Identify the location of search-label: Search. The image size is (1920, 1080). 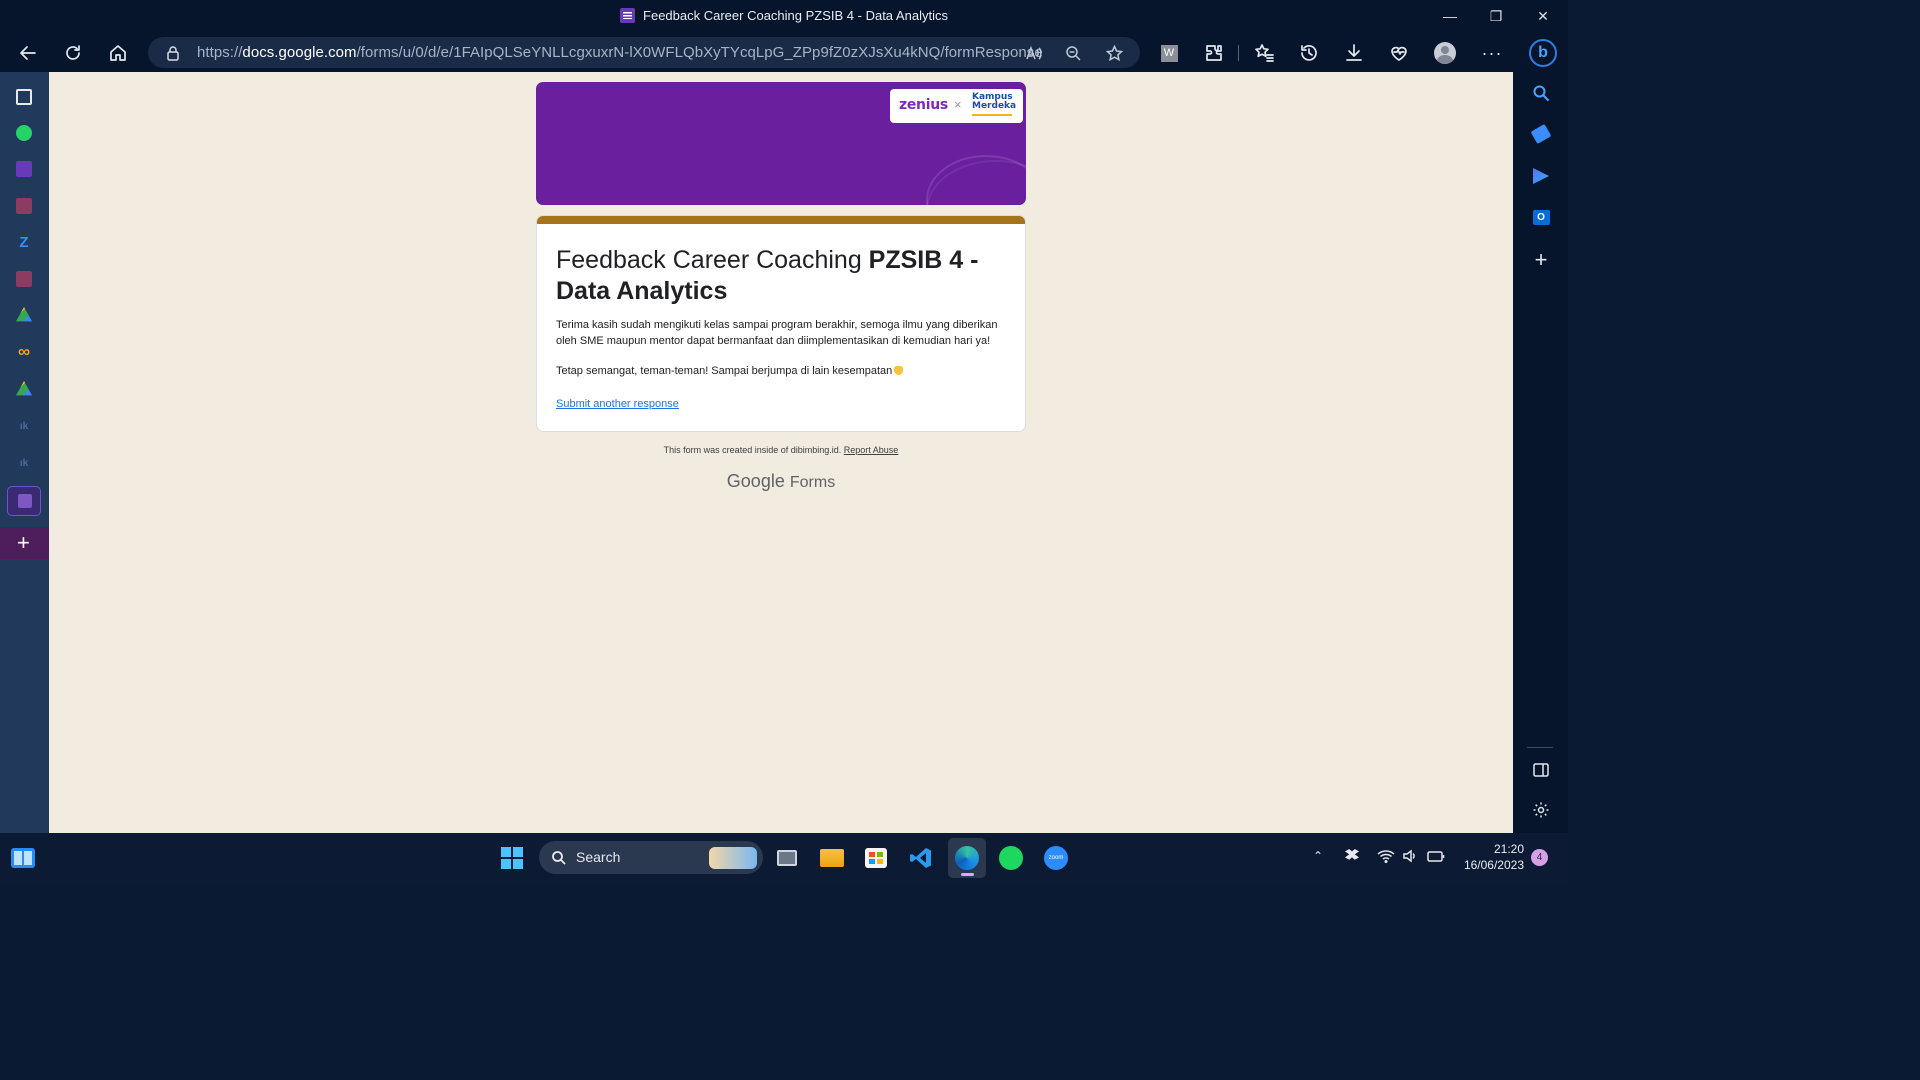
(598, 857).